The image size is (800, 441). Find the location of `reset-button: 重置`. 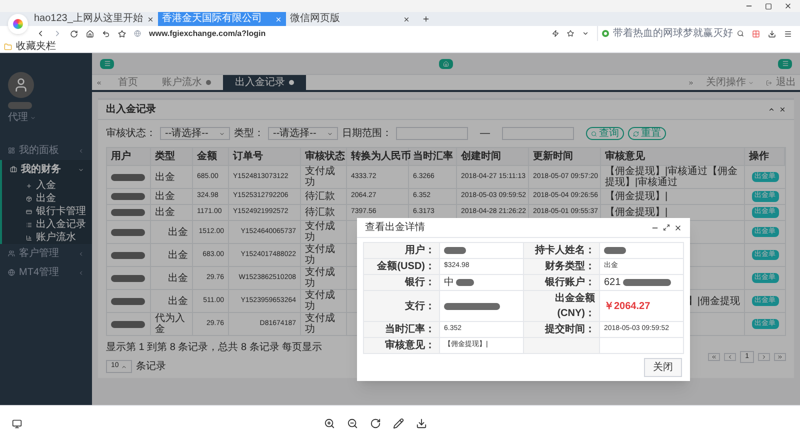

reset-button: 重置 is located at coordinates (647, 133).